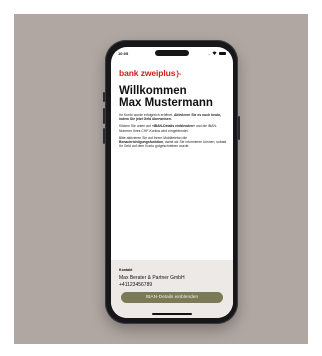 The image size is (322, 356). What do you see at coordinates (179, 74) in the screenshot?
I see `brand-mark-icon: }-` at bounding box center [179, 74].